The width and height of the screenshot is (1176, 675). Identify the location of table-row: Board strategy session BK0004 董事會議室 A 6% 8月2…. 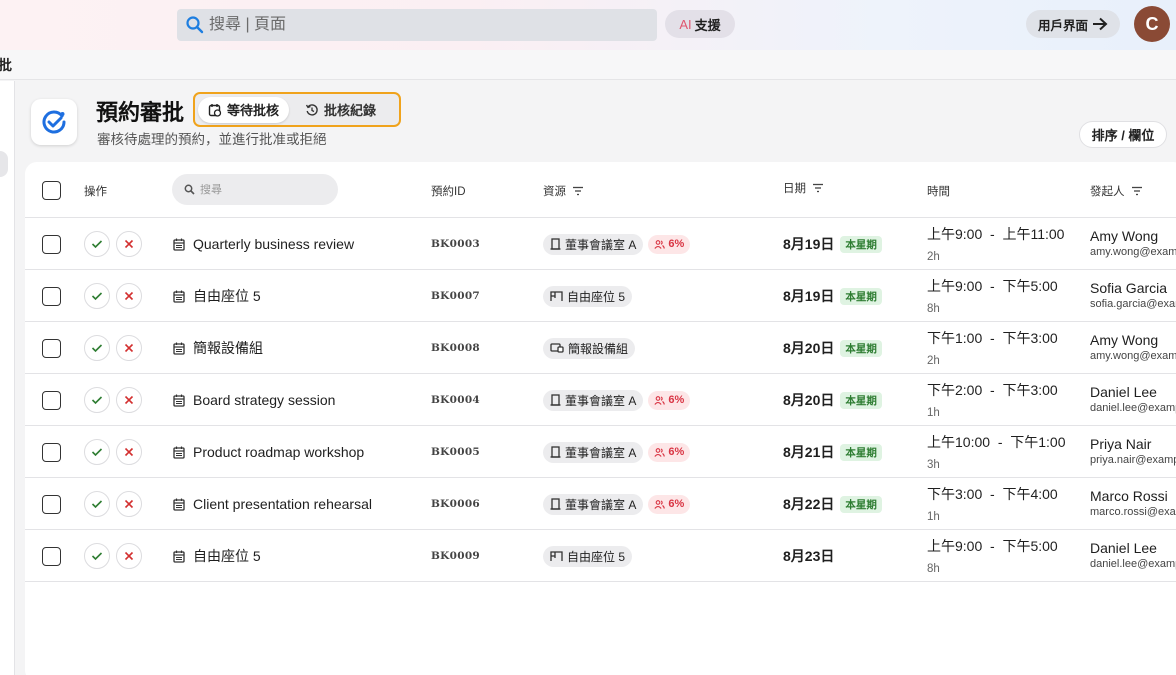
(600, 400).